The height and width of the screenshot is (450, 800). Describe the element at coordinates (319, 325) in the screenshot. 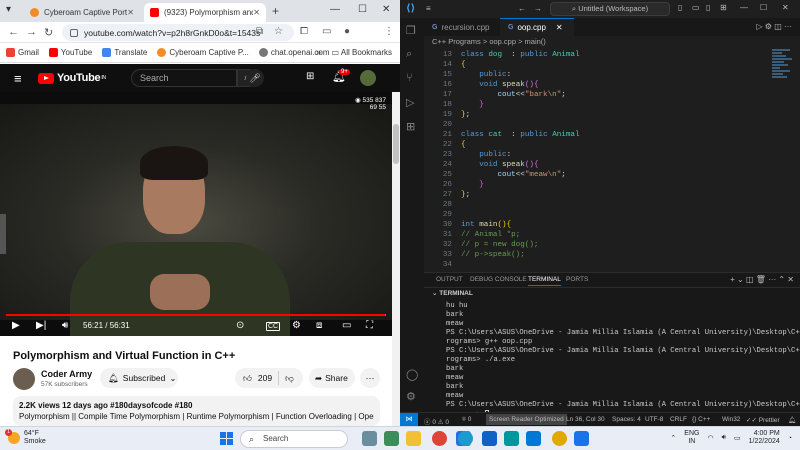

I see `miniplayer-icon: ⧈` at that location.